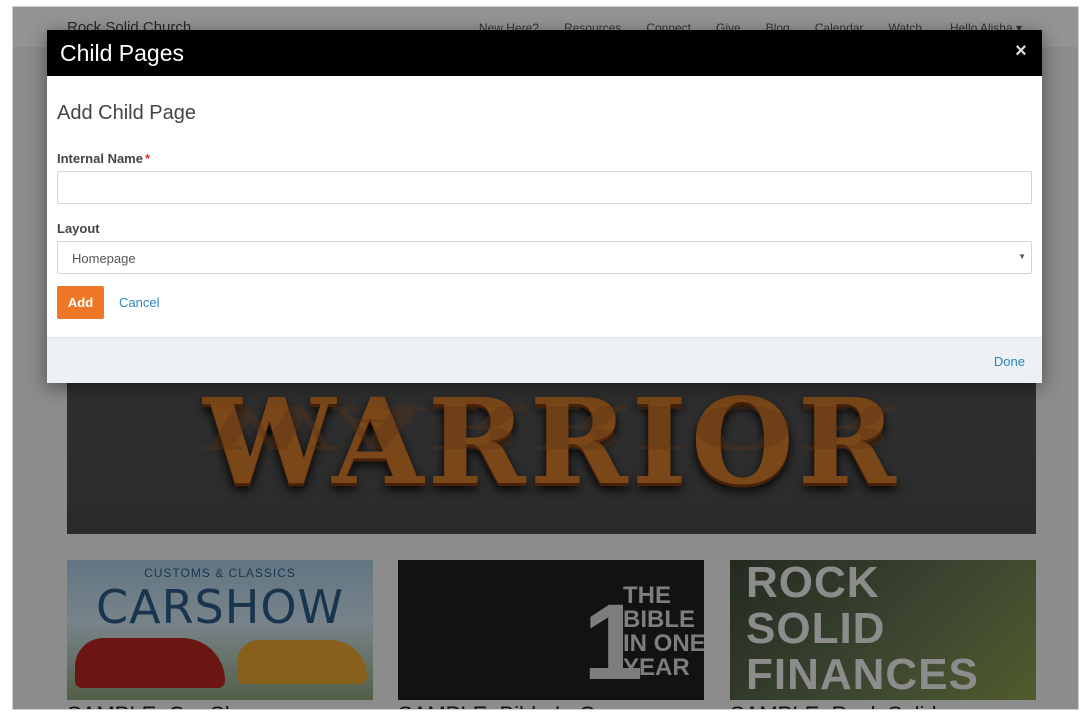 The image size is (1090, 723). What do you see at coordinates (544, 257) in the screenshot?
I see `layout-select: Homepage ▼` at bounding box center [544, 257].